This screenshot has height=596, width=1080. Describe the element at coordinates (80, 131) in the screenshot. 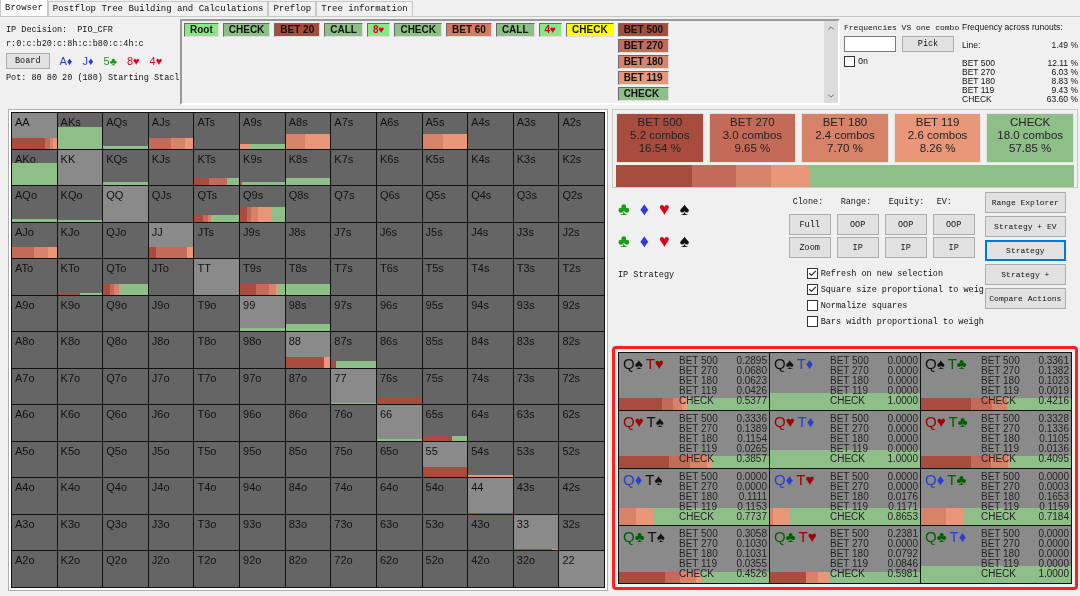

I see `hand-cell: AKs` at that location.